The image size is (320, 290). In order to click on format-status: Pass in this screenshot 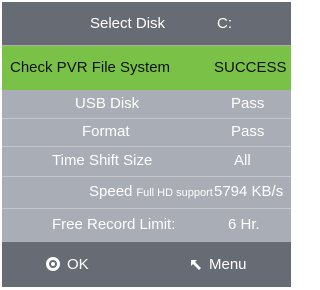, I will do `click(248, 131)`.